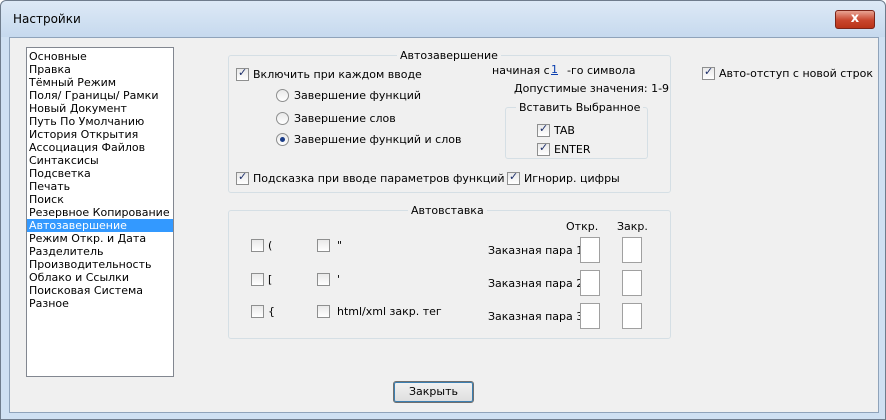 The width and height of the screenshot is (886, 420). I want to click on start-from-prefix: начиная с, so click(521, 70).